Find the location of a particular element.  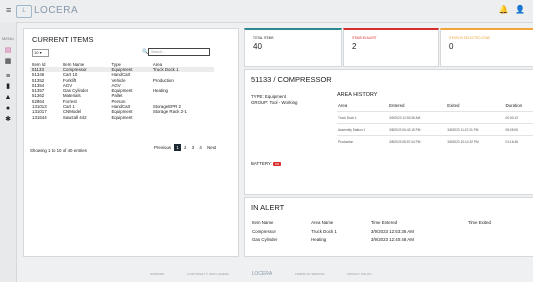

settings-gear-icon: ✱ is located at coordinates (8, 119).